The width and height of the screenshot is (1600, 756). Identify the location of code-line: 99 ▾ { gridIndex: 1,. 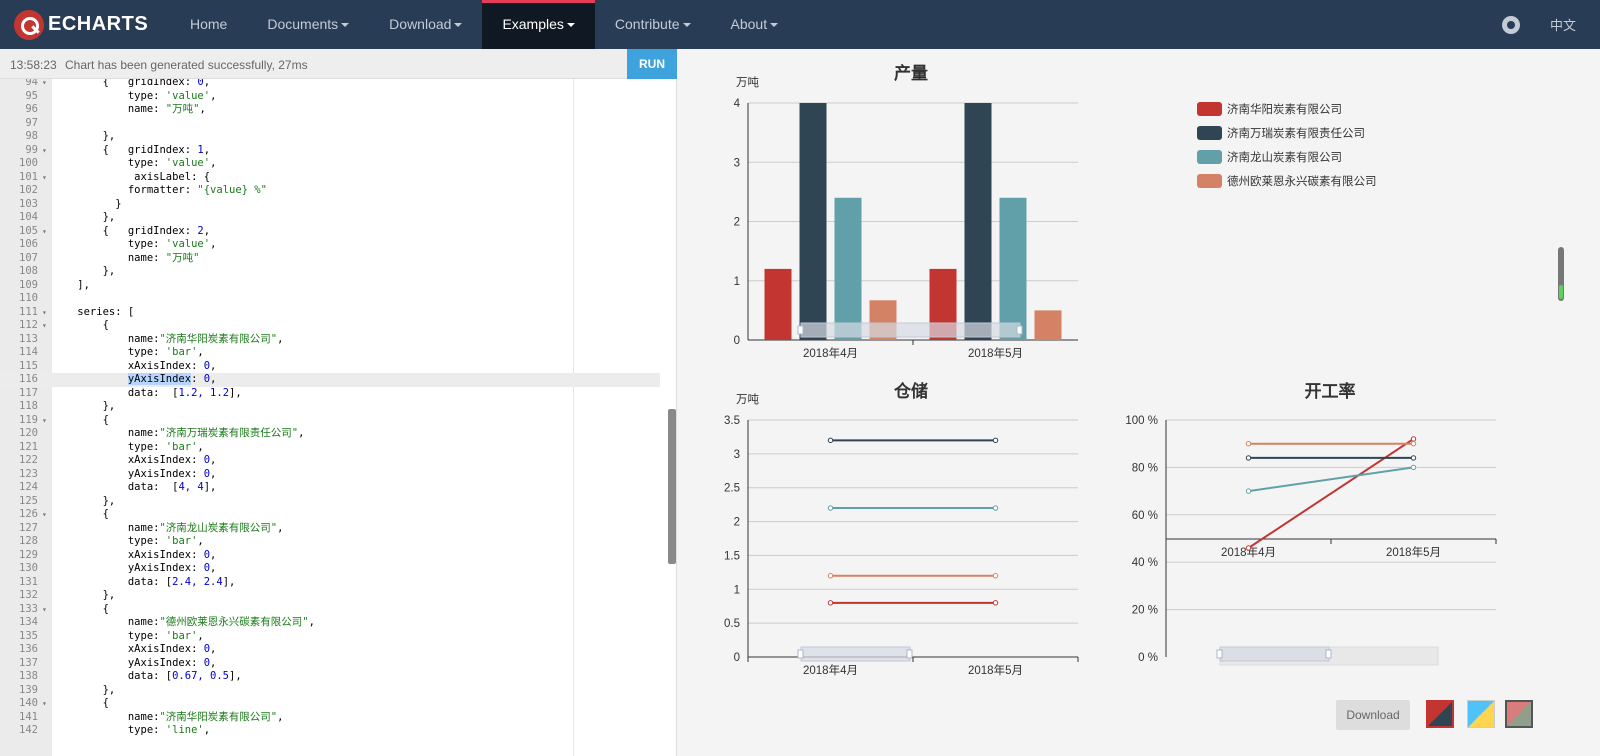
(330, 151).